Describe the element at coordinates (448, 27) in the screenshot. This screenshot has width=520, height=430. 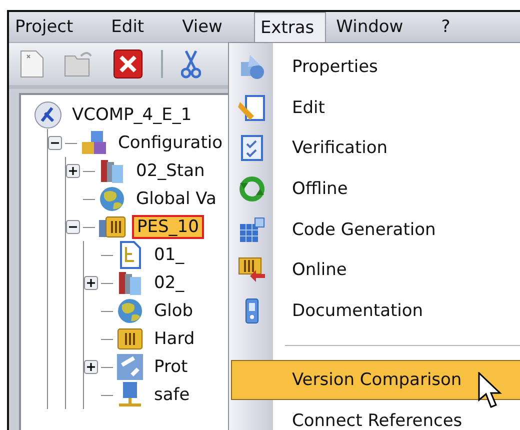
I see `menu-bar-item: ?` at that location.